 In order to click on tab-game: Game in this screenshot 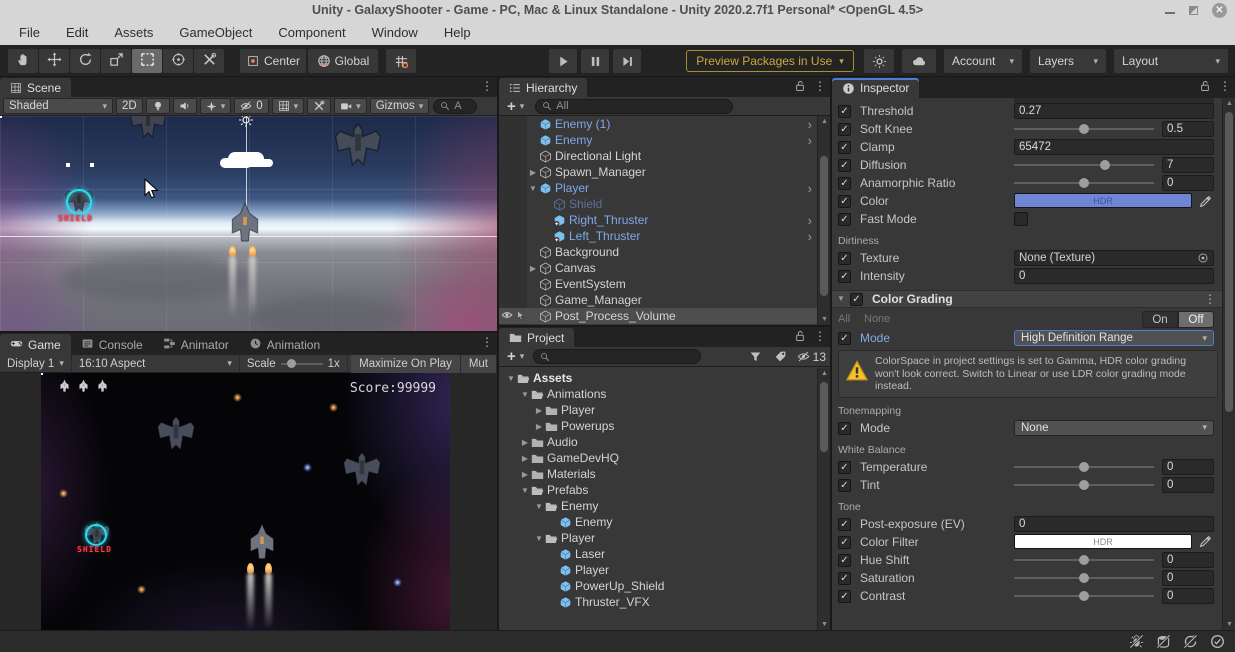, I will do `click(35, 344)`.